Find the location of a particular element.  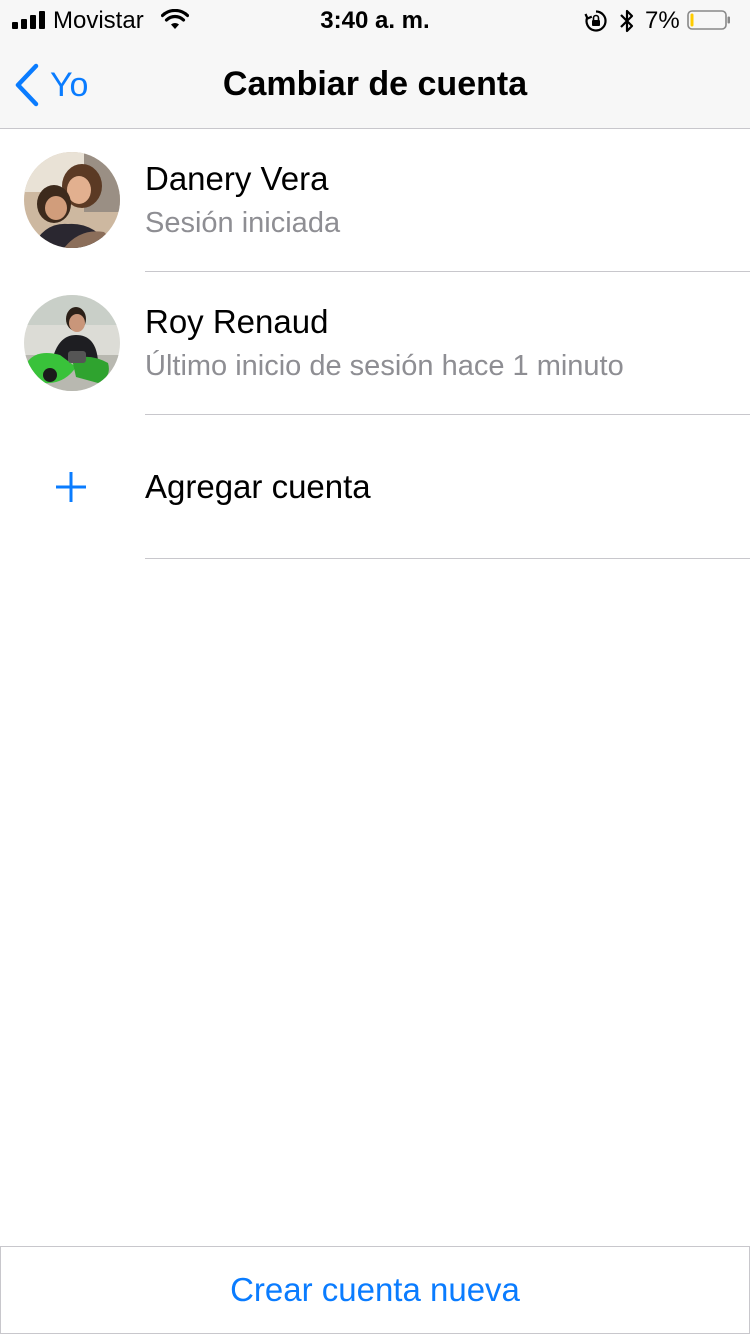

account-name: Roy Renaud is located at coordinates (237, 321).